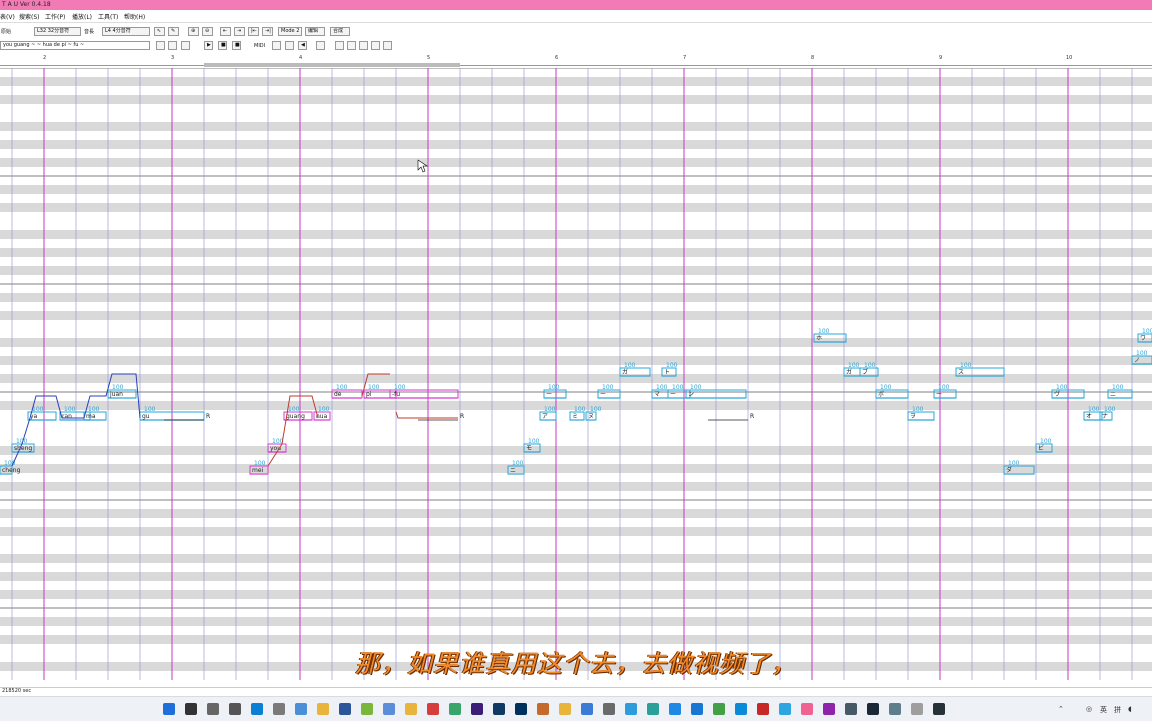 Image resolution: width=1152 pixels, height=721 pixels. What do you see at coordinates (159, 31) in the screenshot?
I see `pointer-tool-button: ⇖` at bounding box center [159, 31].